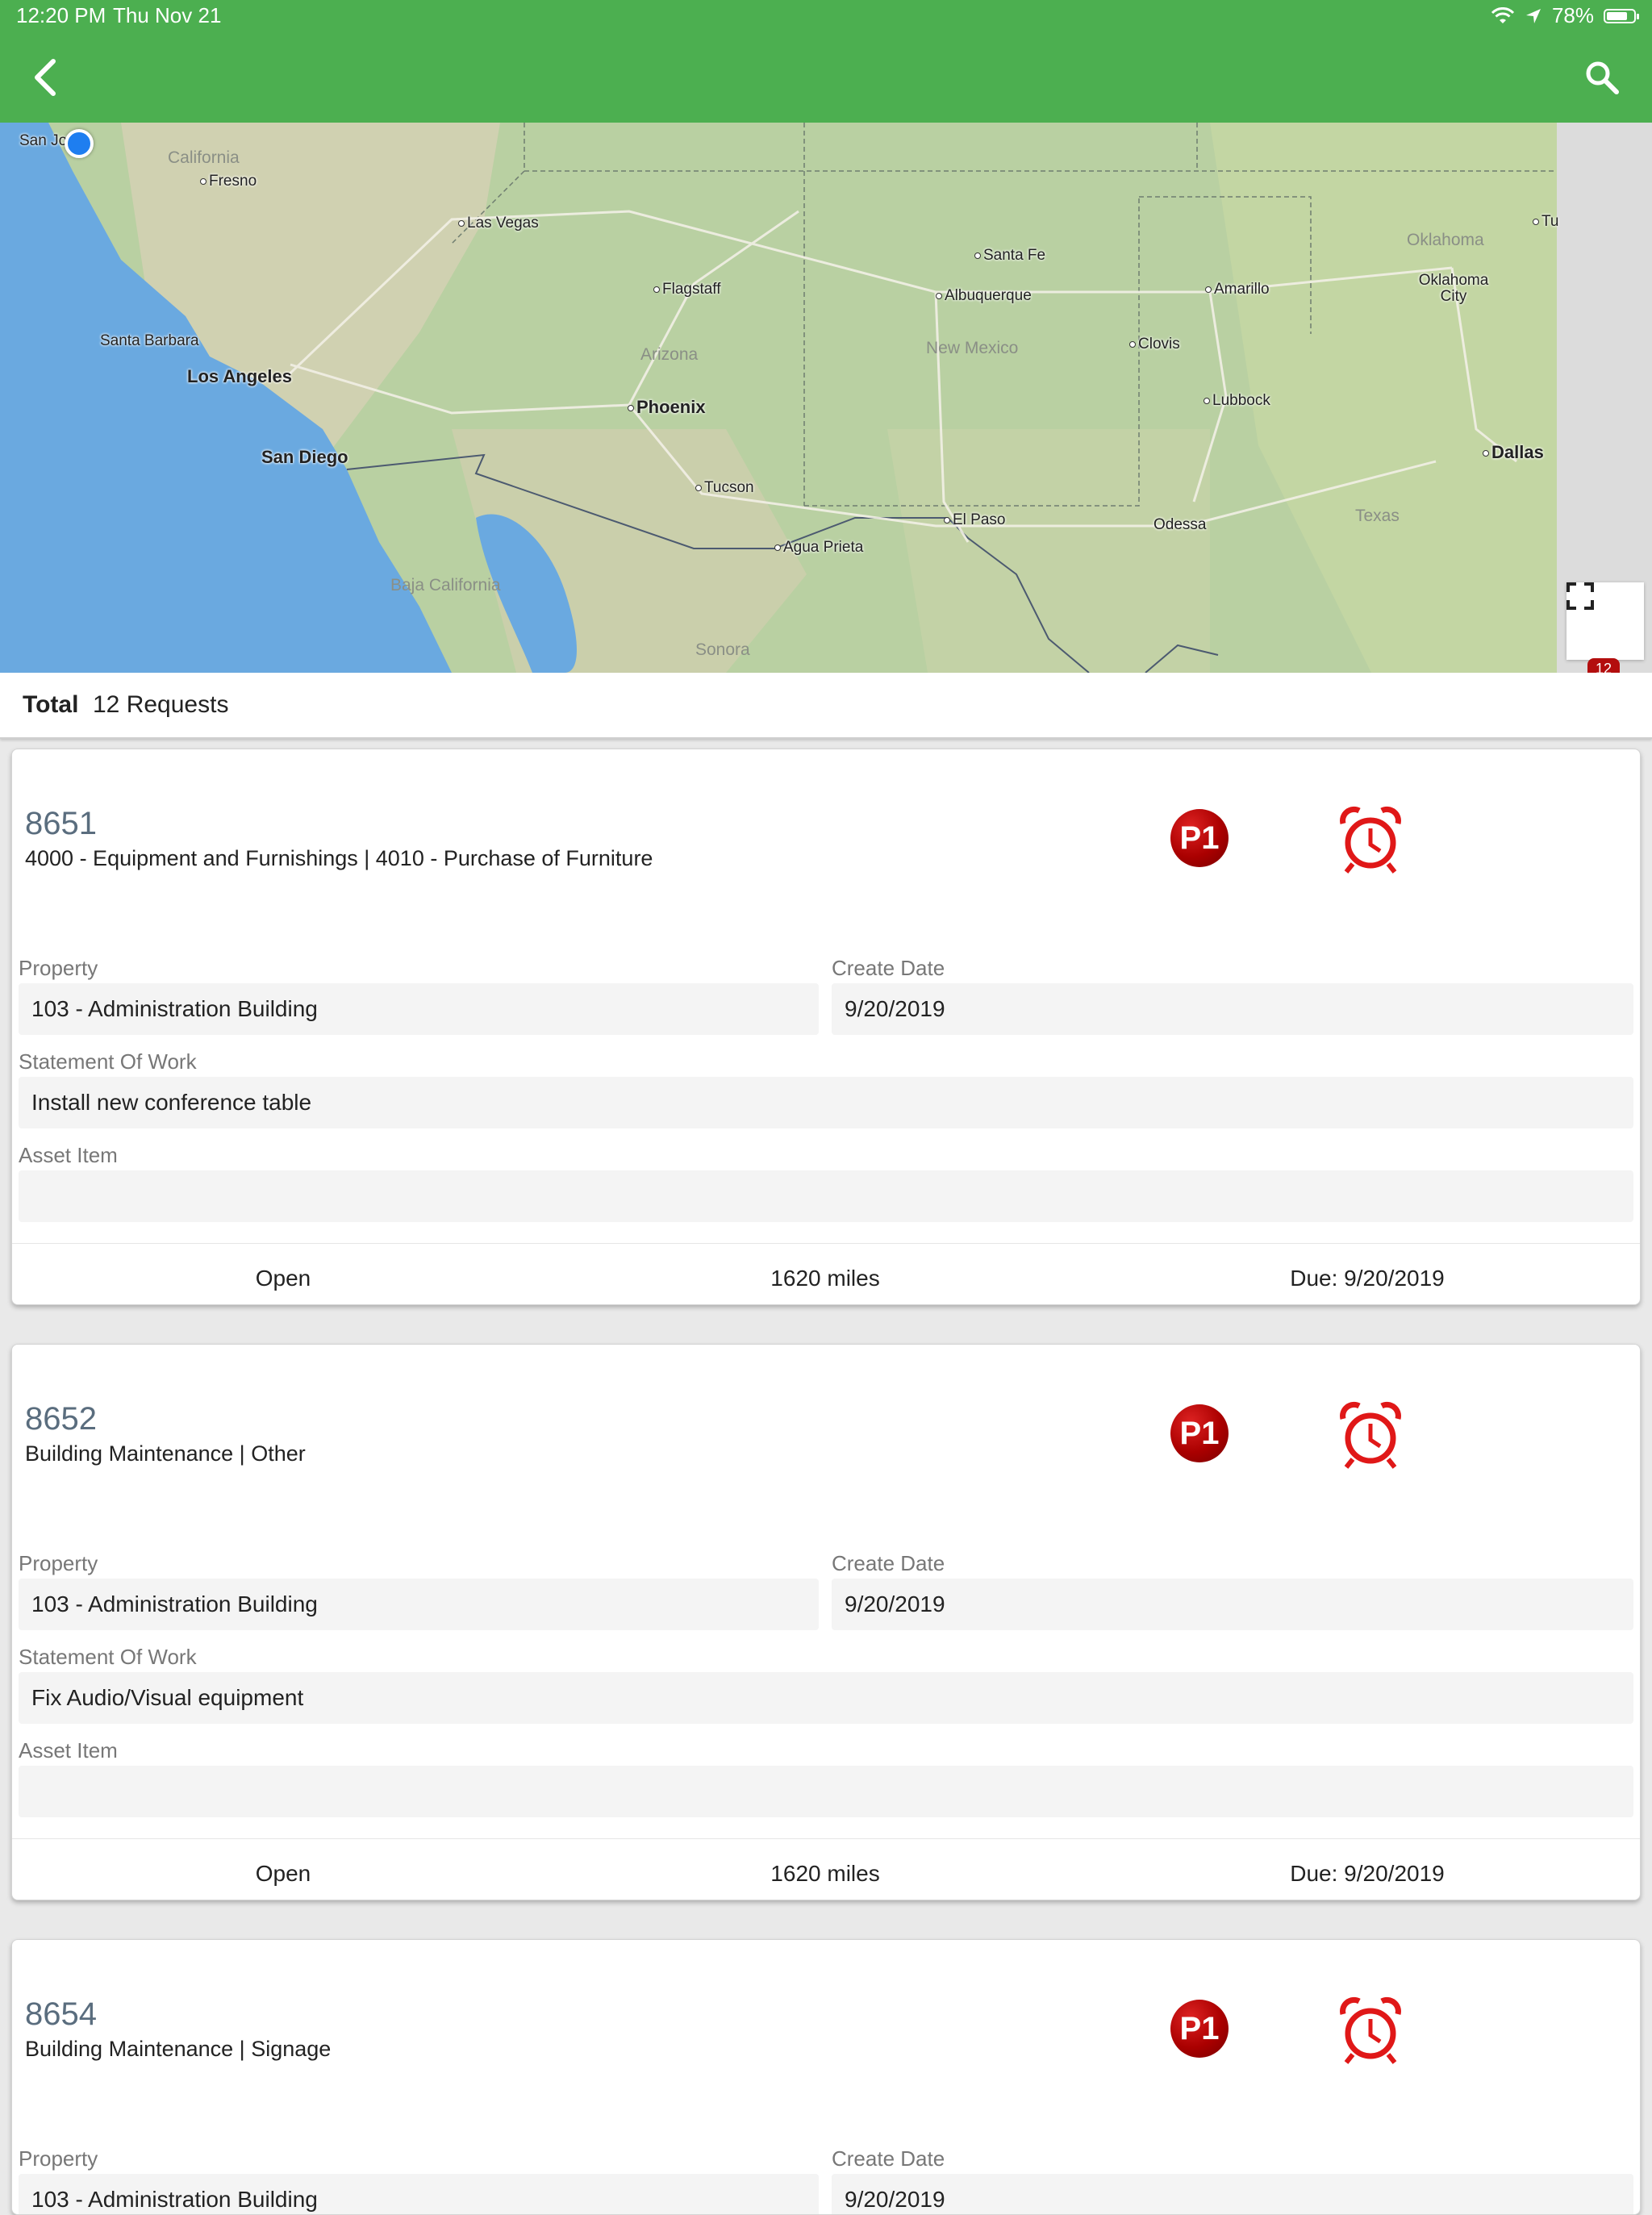 The height and width of the screenshot is (2215, 1652). What do you see at coordinates (1573, 15) in the screenshot?
I see `battery-percent: 78%` at bounding box center [1573, 15].